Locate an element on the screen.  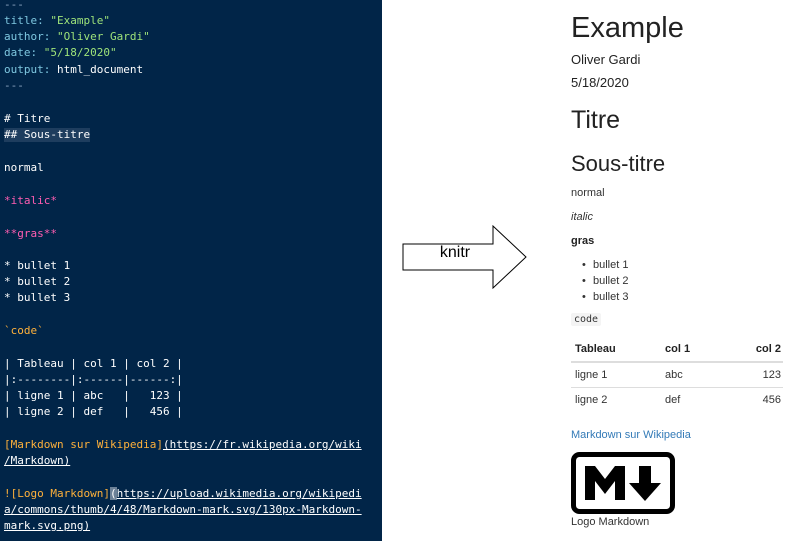
yaml-date-line: date: "5/18/2020" is located at coordinates (60, 53).